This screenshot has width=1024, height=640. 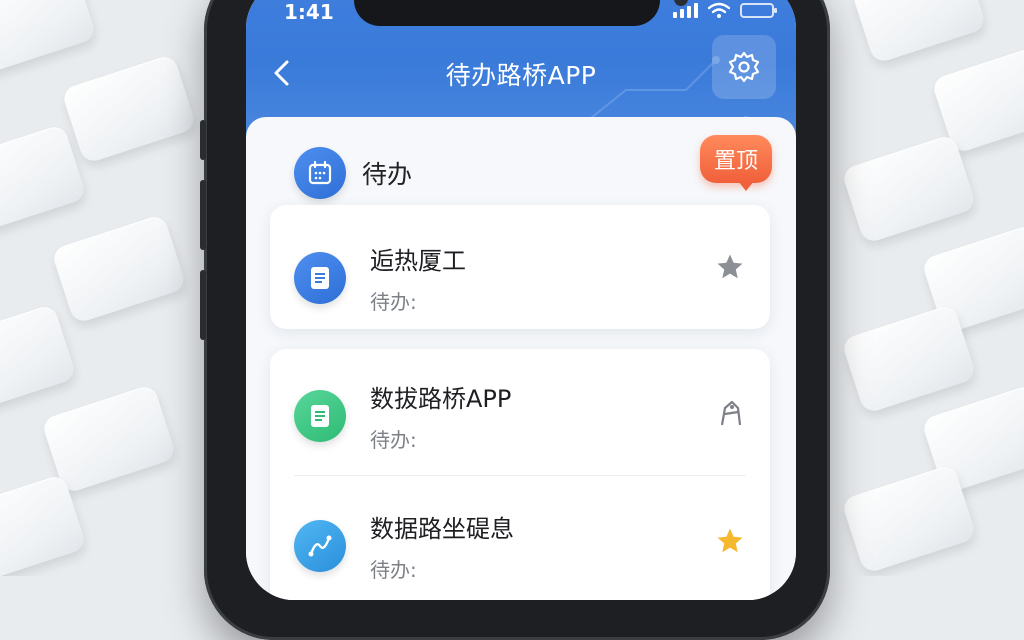 What do you see at coordinates (418, 261) in the screenshot?
I see `item-title: 逅热厦工` at bounding box center [418, 261].